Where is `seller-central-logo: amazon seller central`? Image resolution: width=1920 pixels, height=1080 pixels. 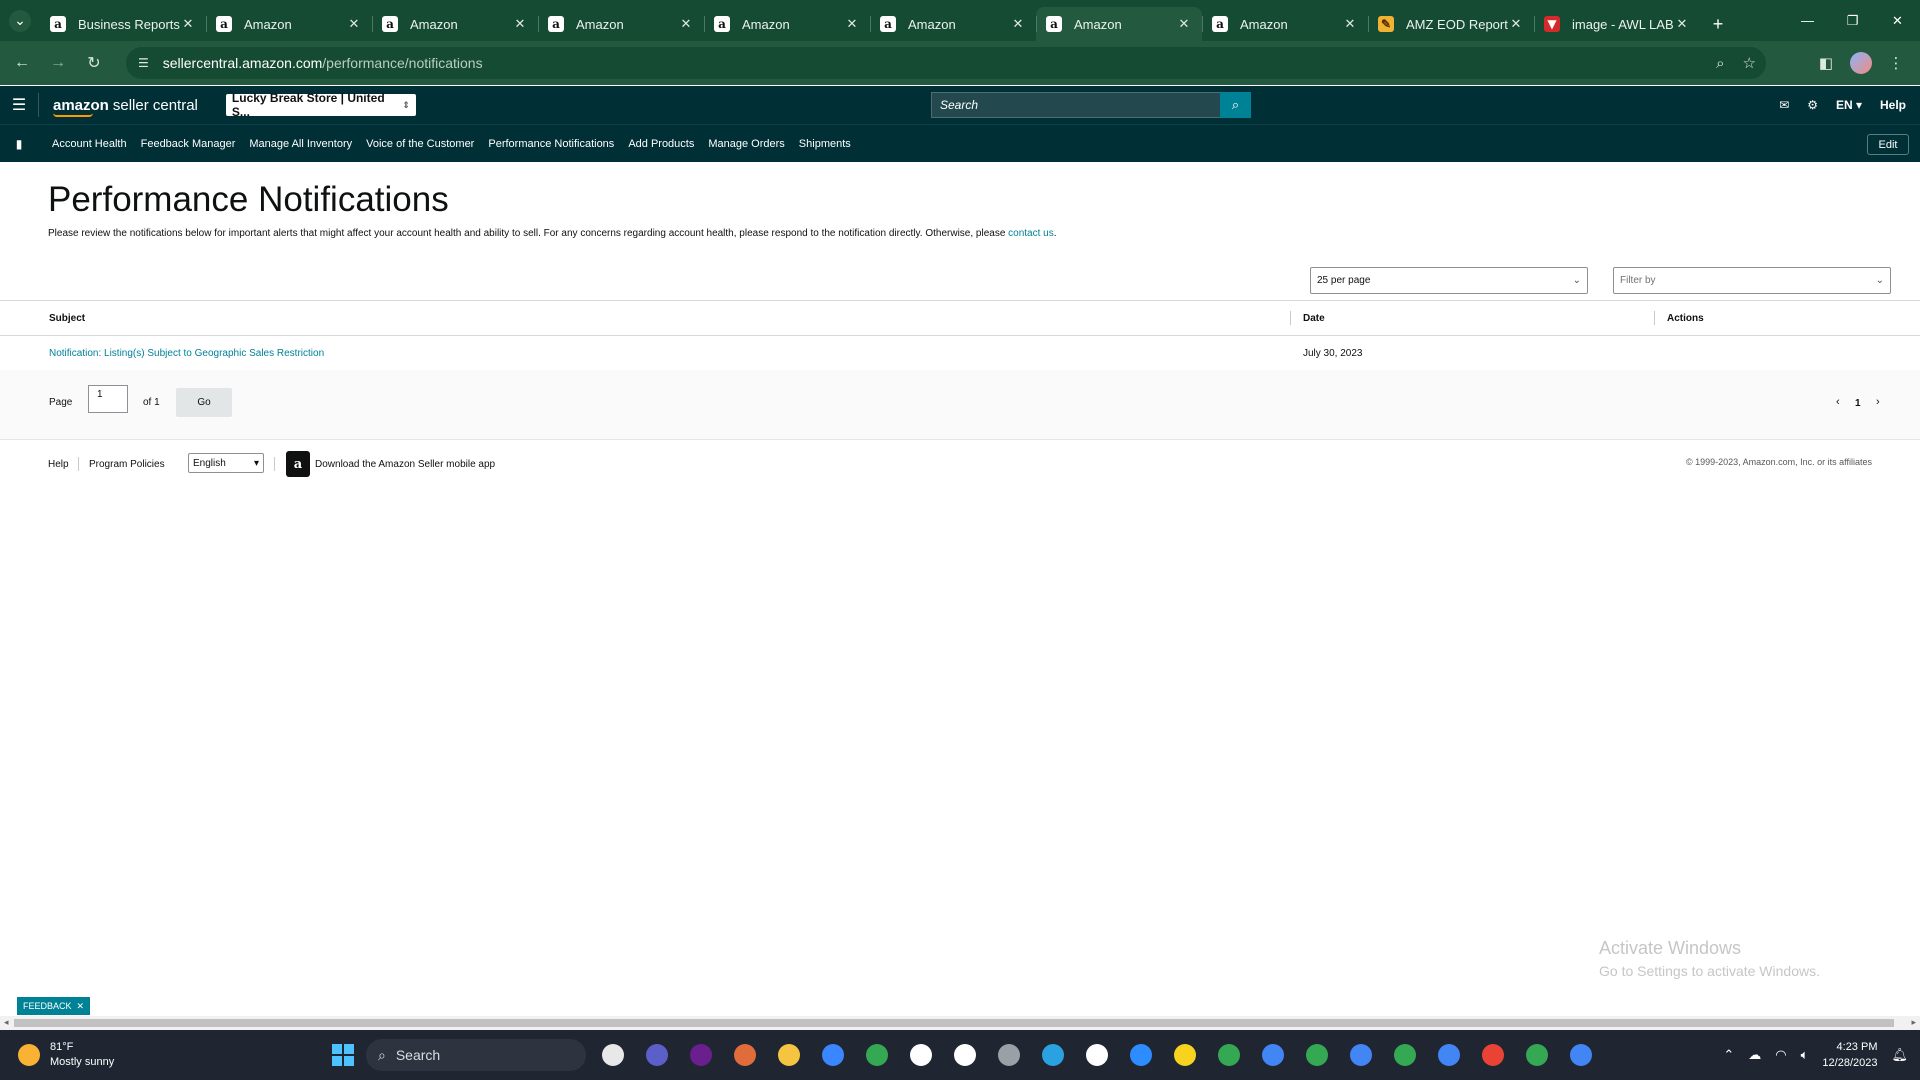 seller-central-logo: amazon seller central is located at coordinates (125, 105).